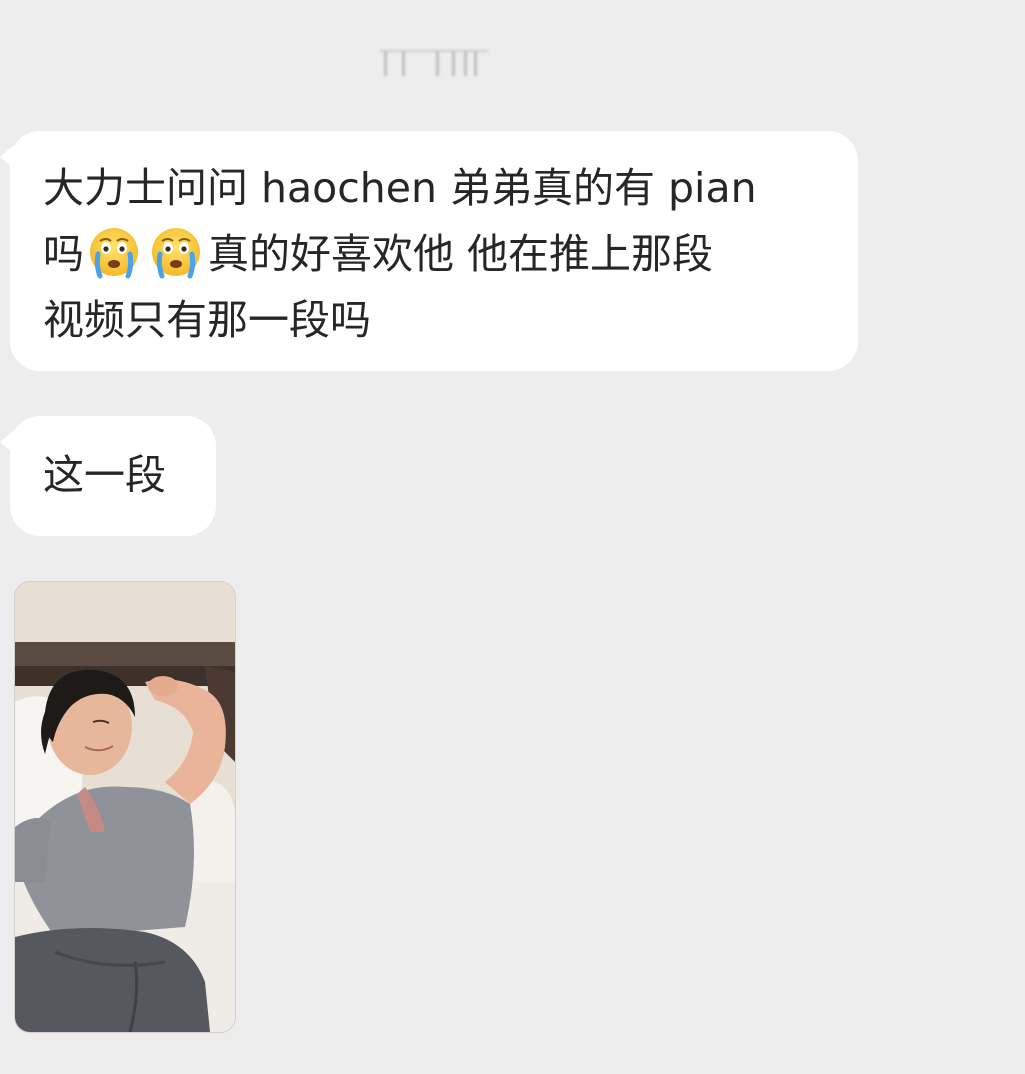 This screenshot has height=1074, width=1025. I want to click on message-line: 视频只有那一段吗, so click(207, 320).